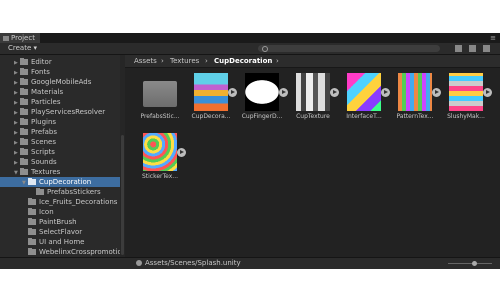  What do you see at coordinates (458, 48) in the screenshot?
I see `filter-by-type-icon` at bounding box center [458, 48].